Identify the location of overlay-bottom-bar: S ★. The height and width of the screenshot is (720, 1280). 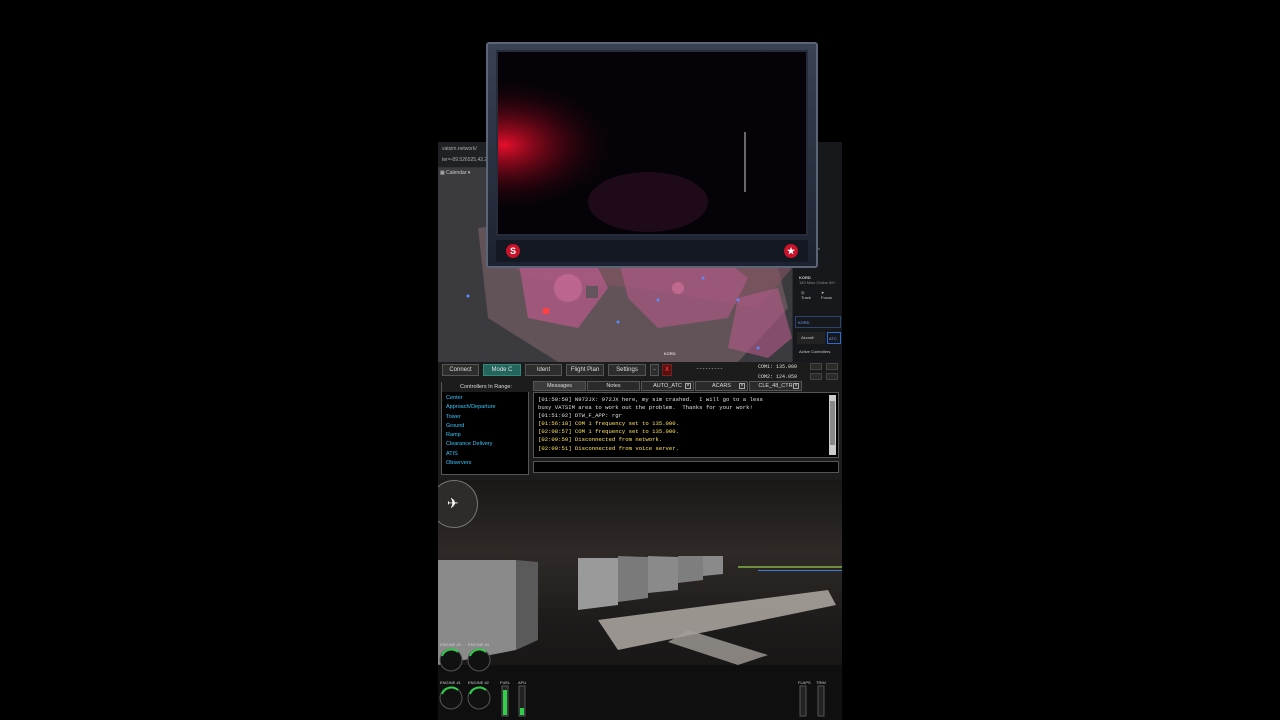
(652, 251).